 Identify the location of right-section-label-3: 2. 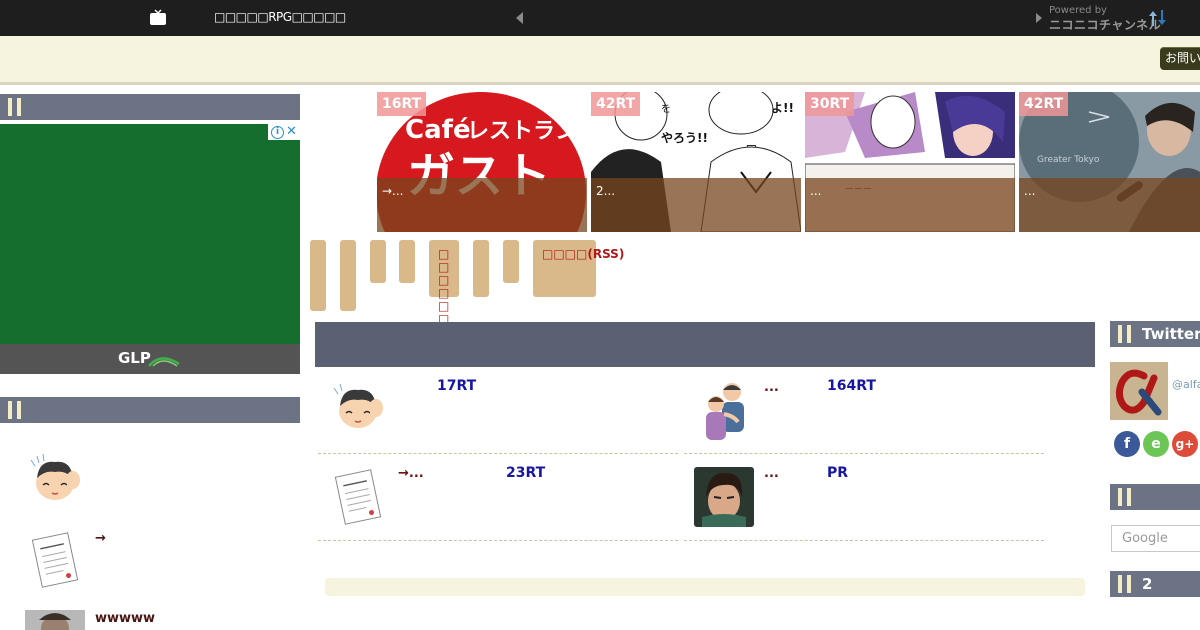
(1147, 584).